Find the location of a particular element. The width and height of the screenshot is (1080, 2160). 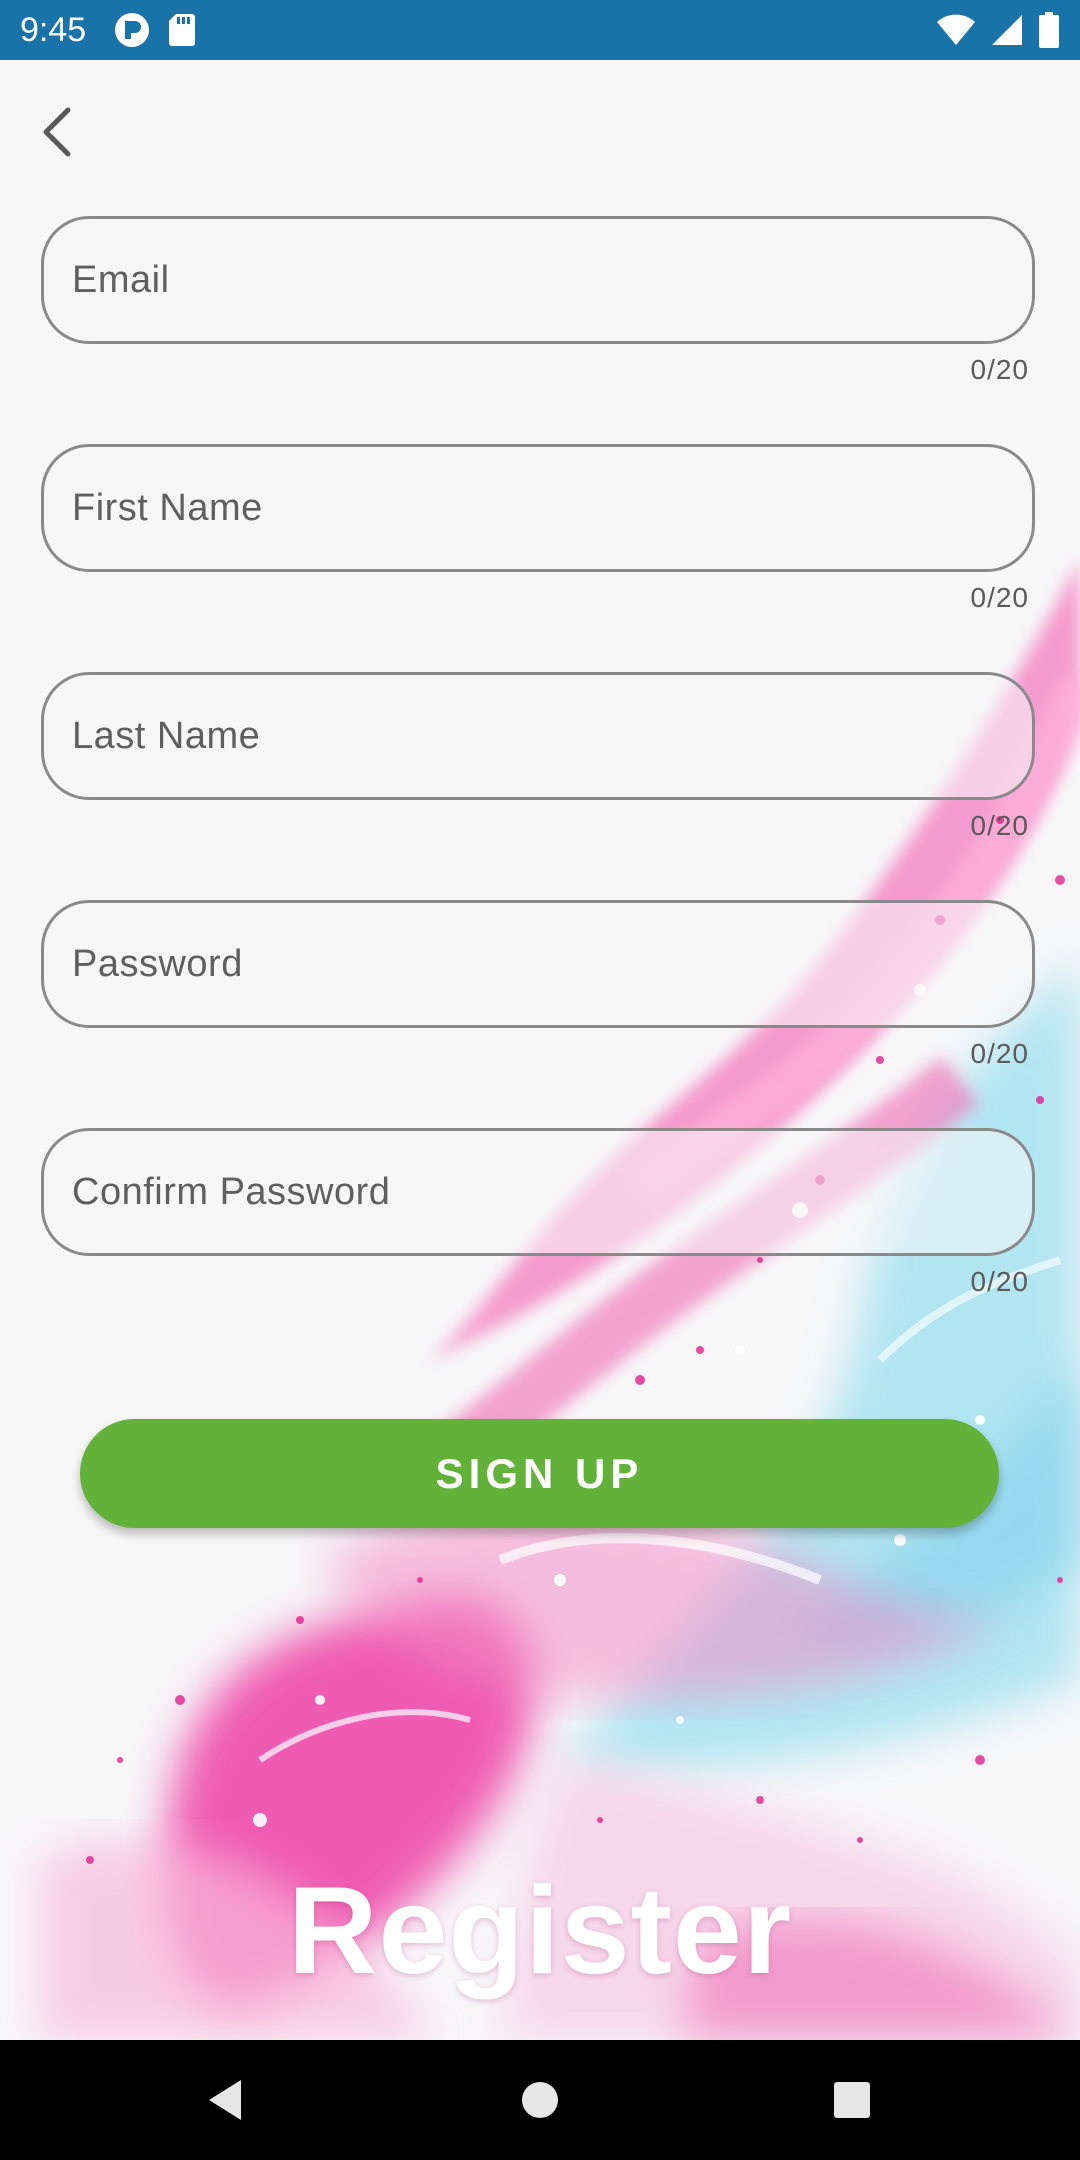

back-button is located at coordinates (56, 132).